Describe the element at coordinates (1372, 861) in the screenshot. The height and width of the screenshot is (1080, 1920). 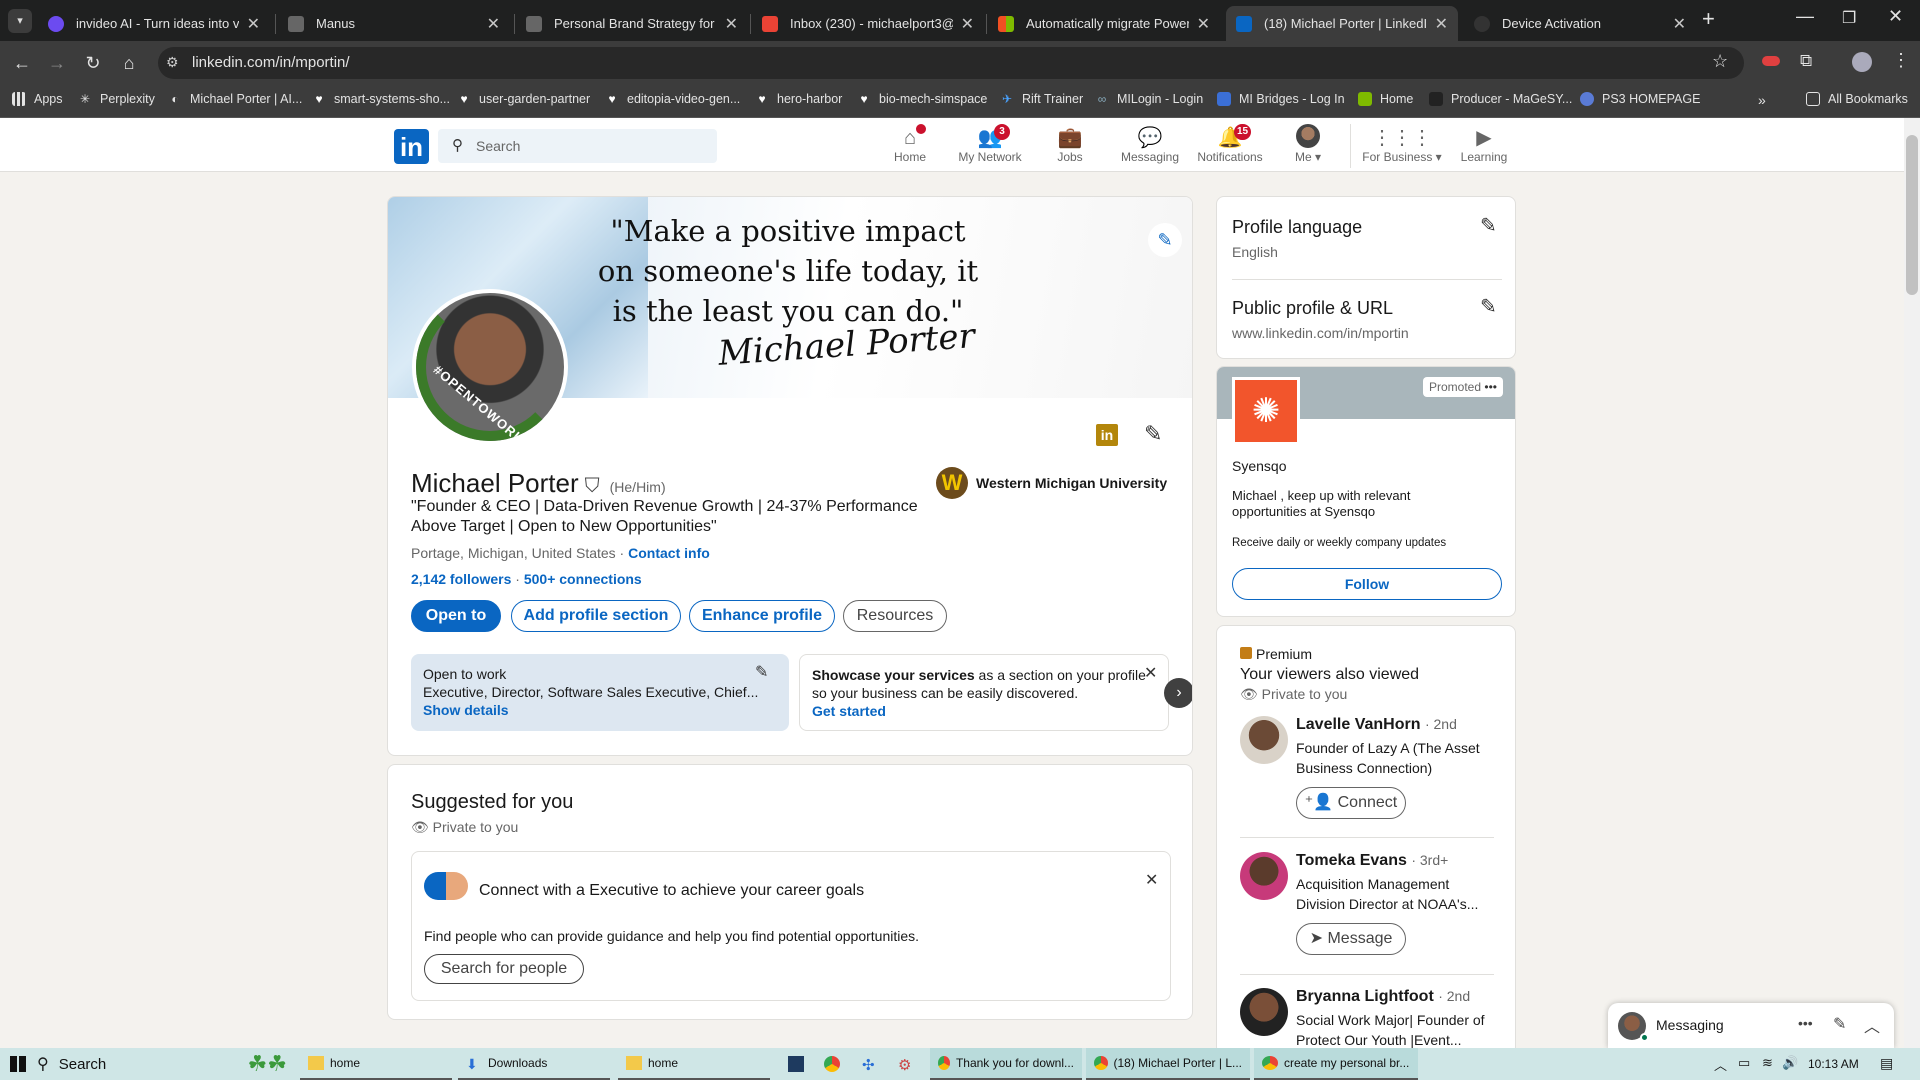
I see `person-name: Tomeka Evans · 3rd+` at that location.